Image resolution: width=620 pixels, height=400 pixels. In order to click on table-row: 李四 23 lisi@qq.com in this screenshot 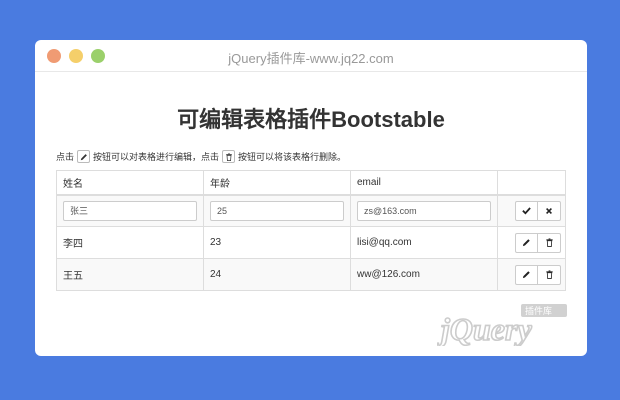, I will do `click(311, 242)`.